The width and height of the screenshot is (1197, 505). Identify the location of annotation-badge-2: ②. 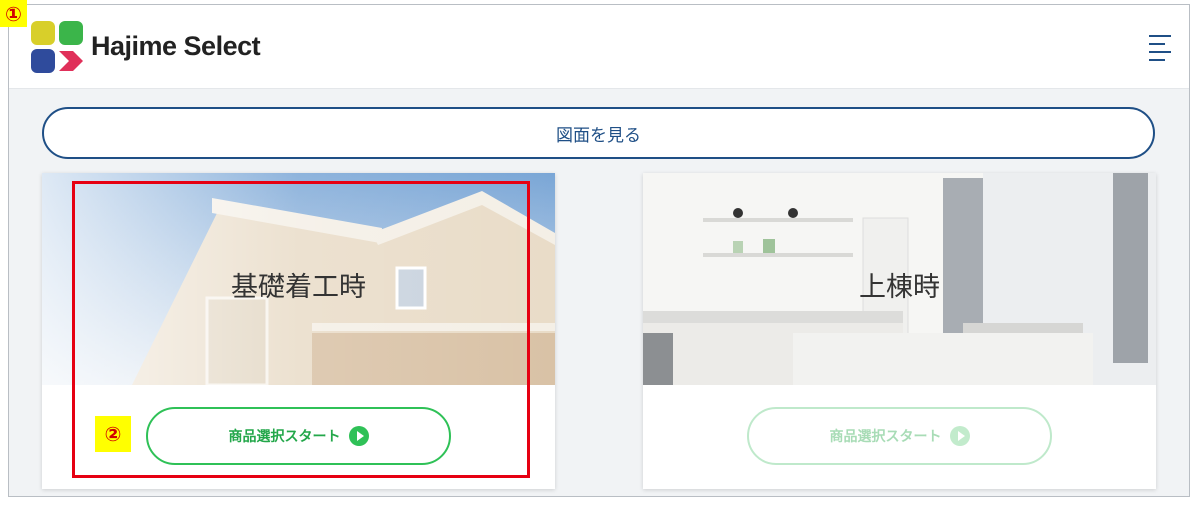
(113, 434).